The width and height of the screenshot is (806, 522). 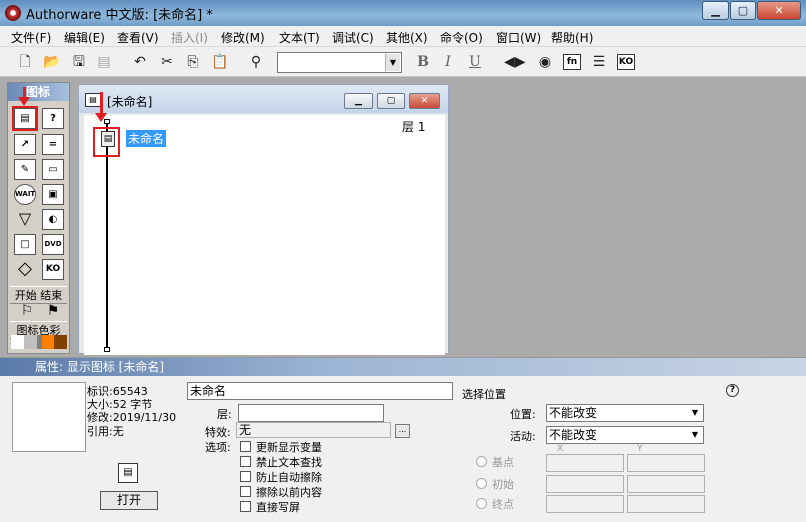 What do you see at coordinates (779, 10) in the screenshot?
I see `close-button: ✕` at bounding box center [779, 10].